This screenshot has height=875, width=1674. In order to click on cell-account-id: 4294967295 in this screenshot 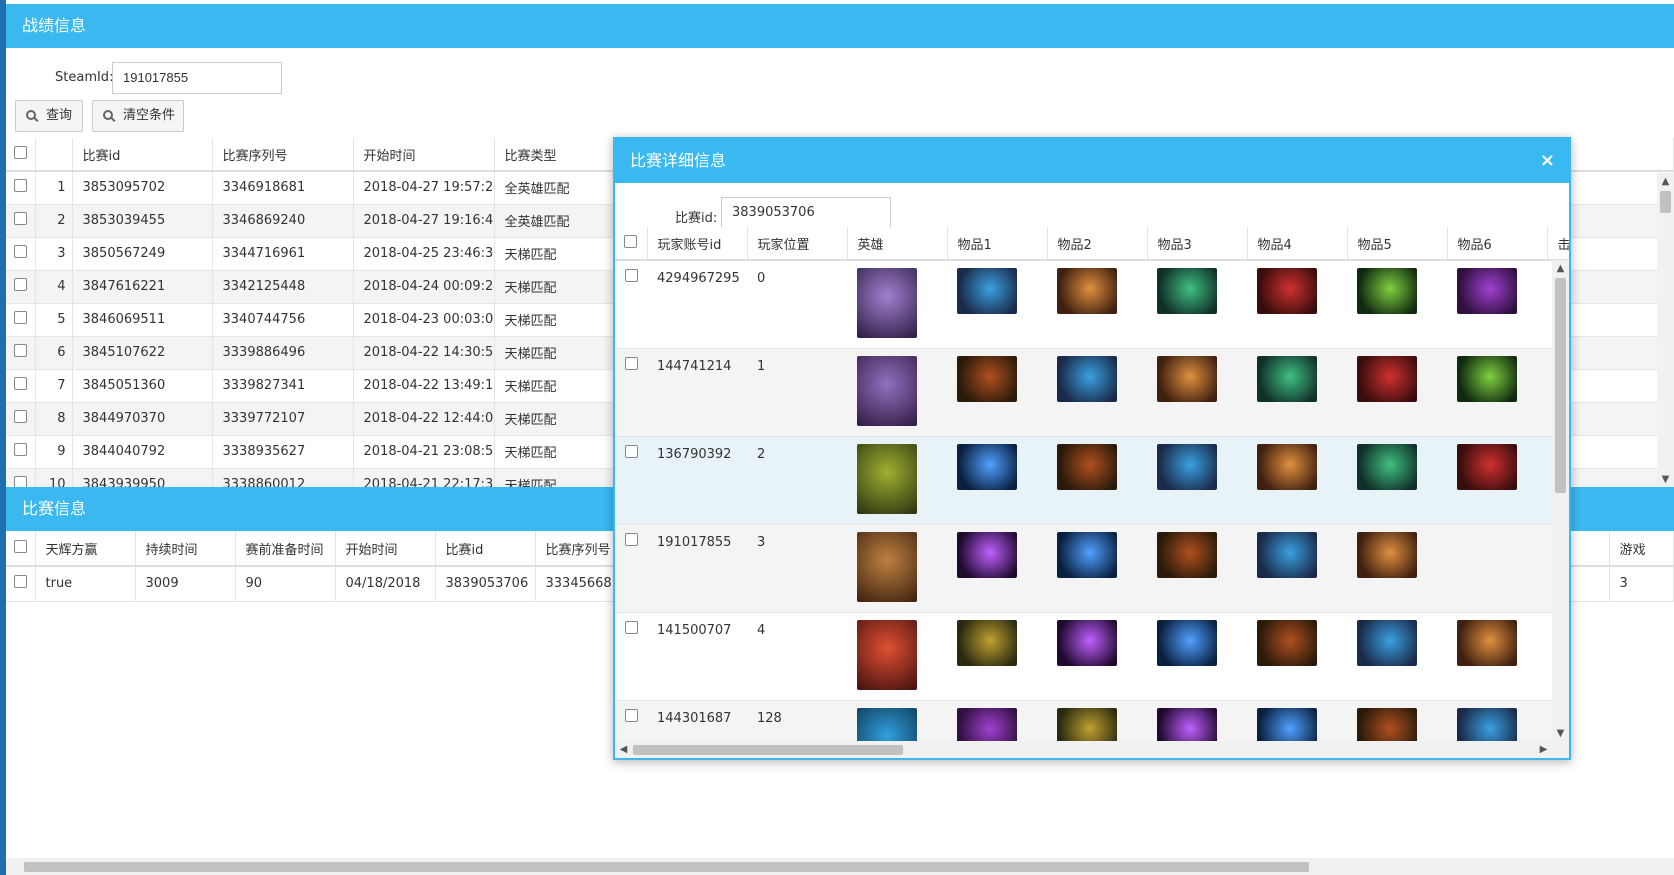, I will do `click(697, 304)`.